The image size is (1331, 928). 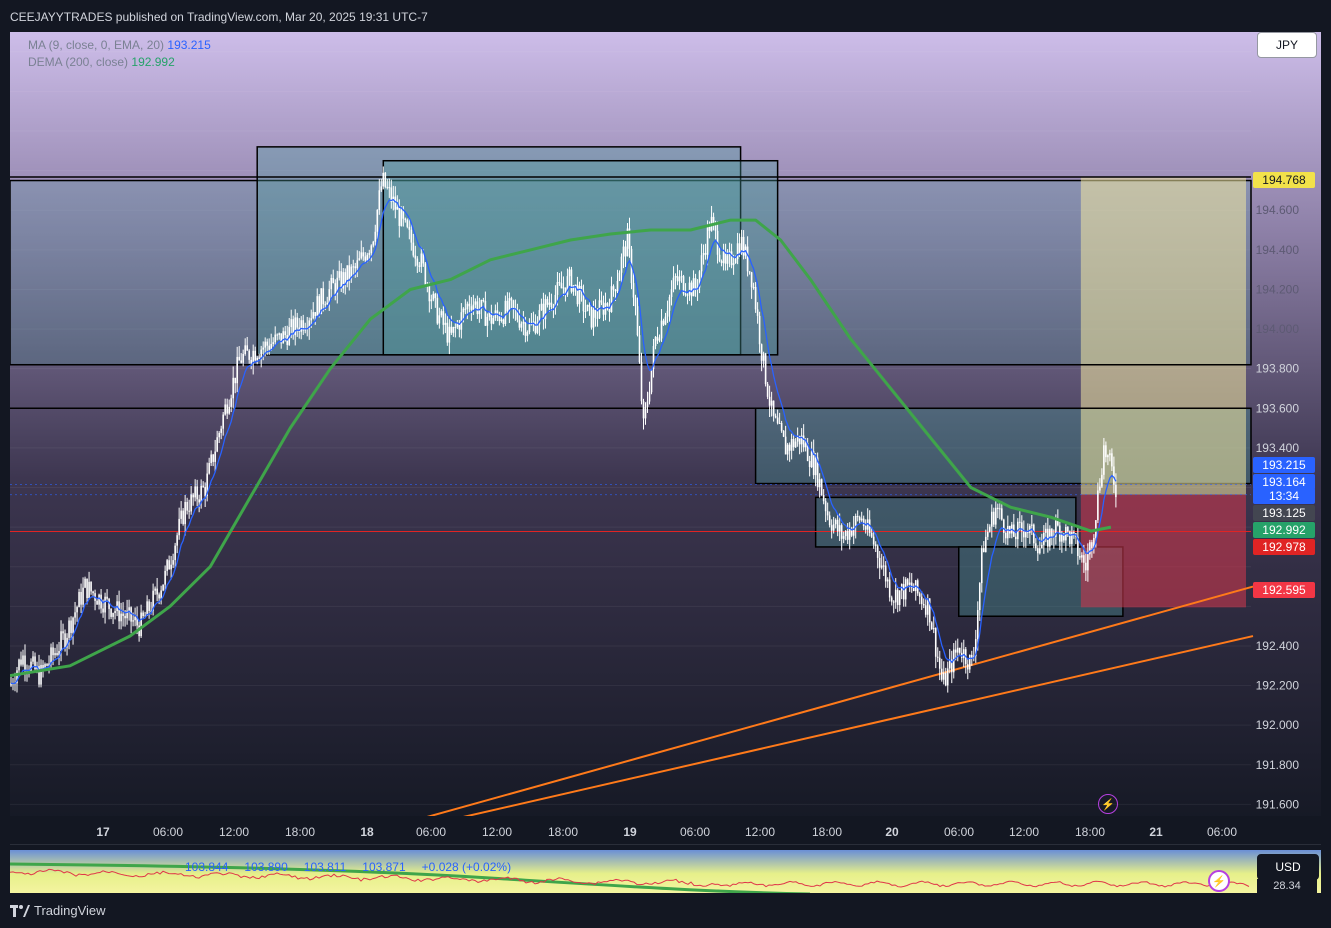 I want to click on position-tool, so click(x=1163, y=392).